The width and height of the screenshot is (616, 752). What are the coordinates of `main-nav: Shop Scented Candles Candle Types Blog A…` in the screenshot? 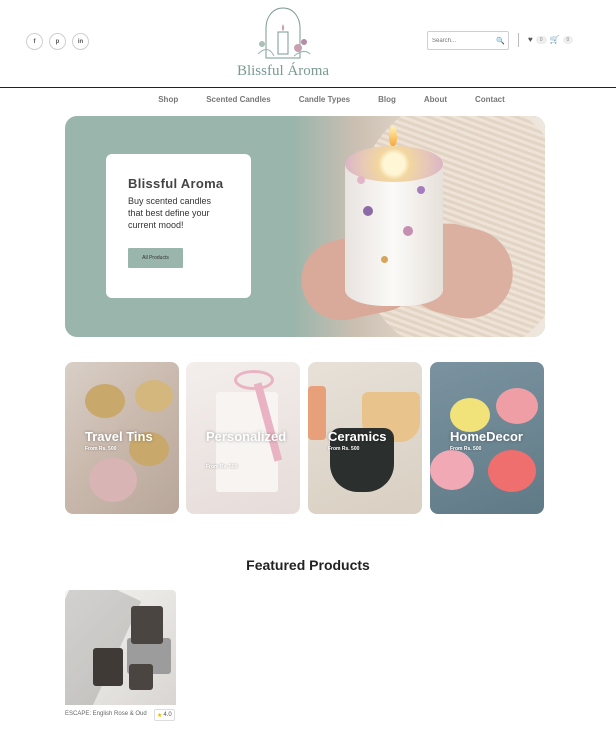 It's located at (308, 99).